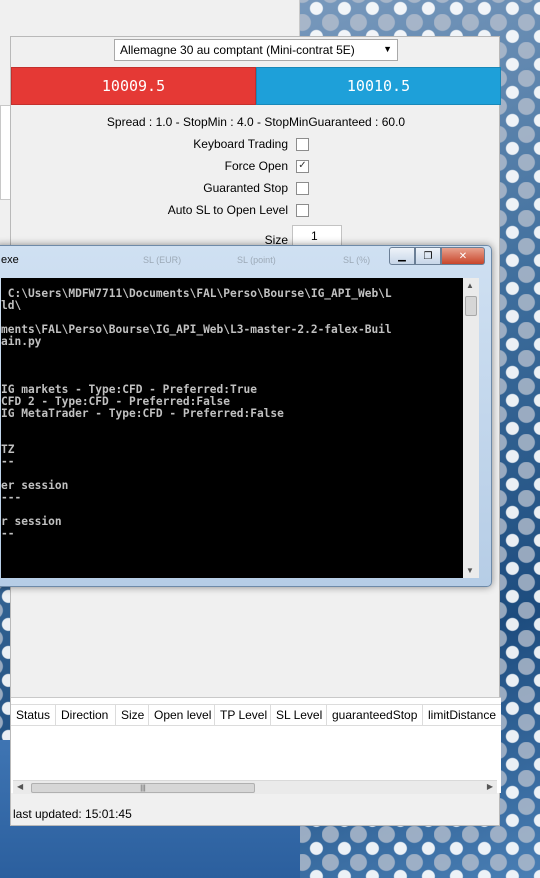  Describe the element at coordinates (490, 786) in the screenshot. I see `scroll-right-icon: ▶` at that location.